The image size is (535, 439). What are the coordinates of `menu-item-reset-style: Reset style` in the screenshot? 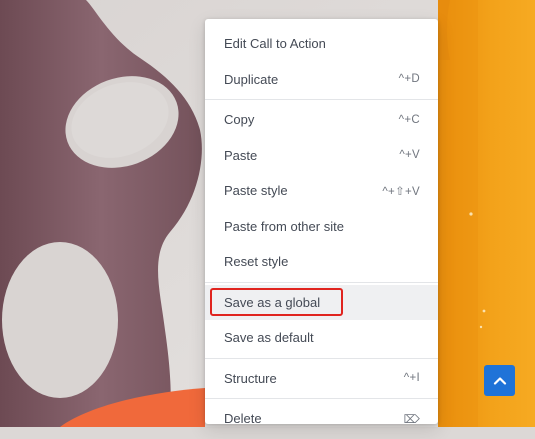 It's located at (321, 262).